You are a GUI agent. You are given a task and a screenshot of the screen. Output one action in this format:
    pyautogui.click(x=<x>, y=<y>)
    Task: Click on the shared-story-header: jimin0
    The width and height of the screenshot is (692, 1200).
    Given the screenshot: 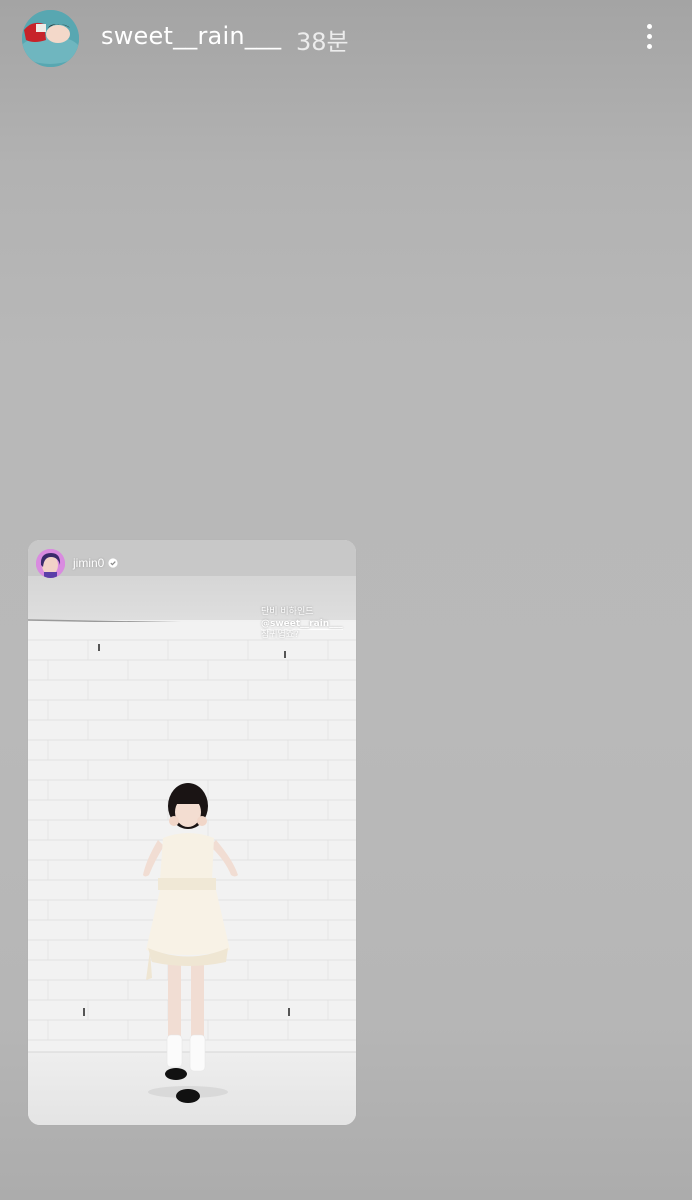 What is the action you would take?
    pyautogui.click(x=77, y=563)
    